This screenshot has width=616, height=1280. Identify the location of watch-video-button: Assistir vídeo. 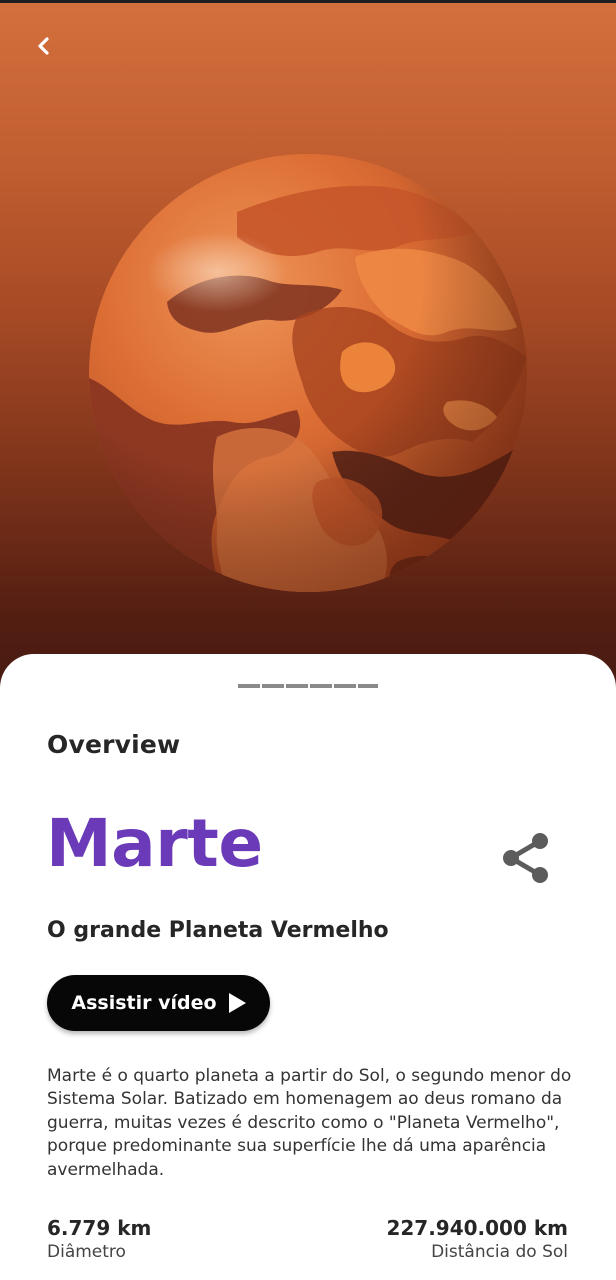
(158, 1003).